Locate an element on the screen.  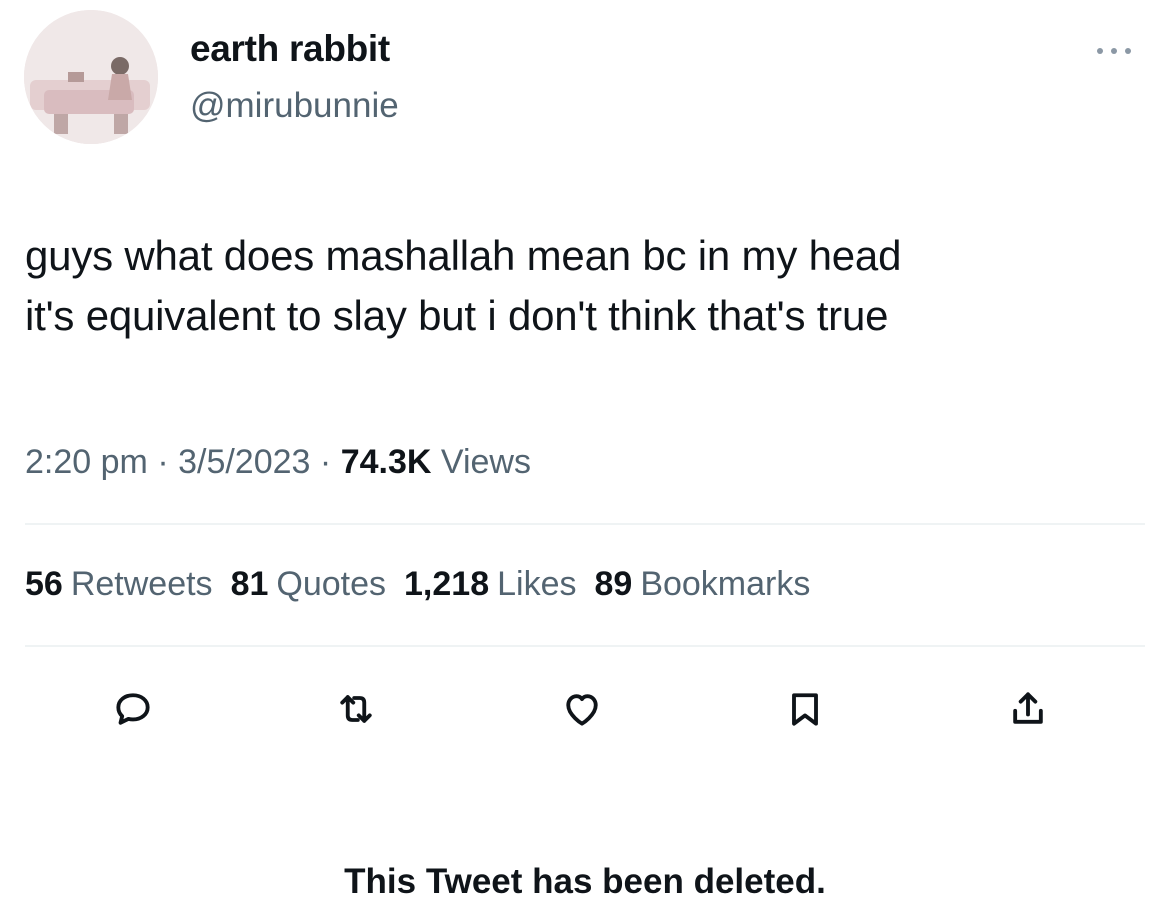
reply-icon is located at coordinates (133, 709).